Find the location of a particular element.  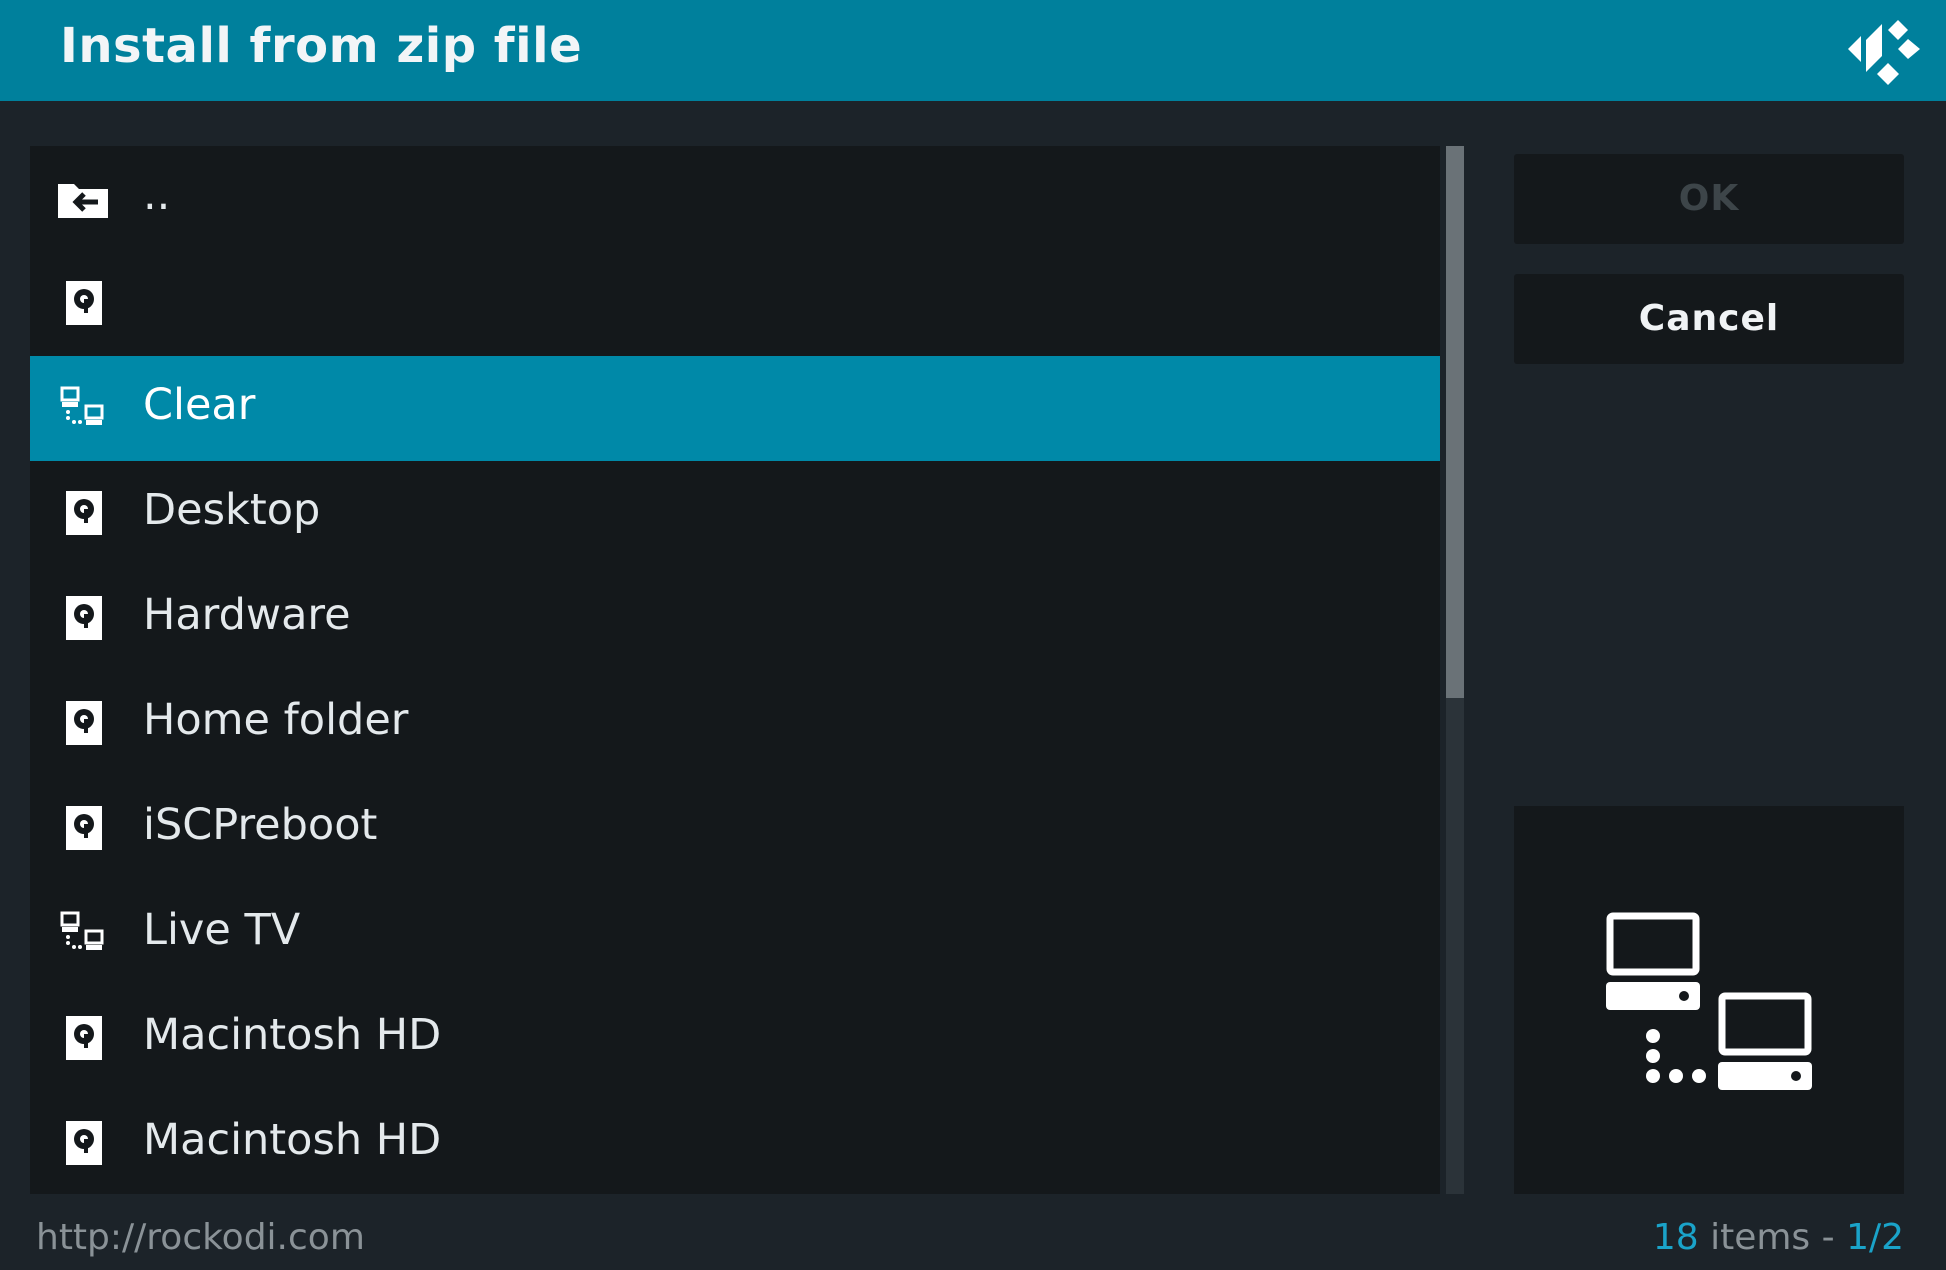

list-item-parent: .. is located at coordinates (735, 198).